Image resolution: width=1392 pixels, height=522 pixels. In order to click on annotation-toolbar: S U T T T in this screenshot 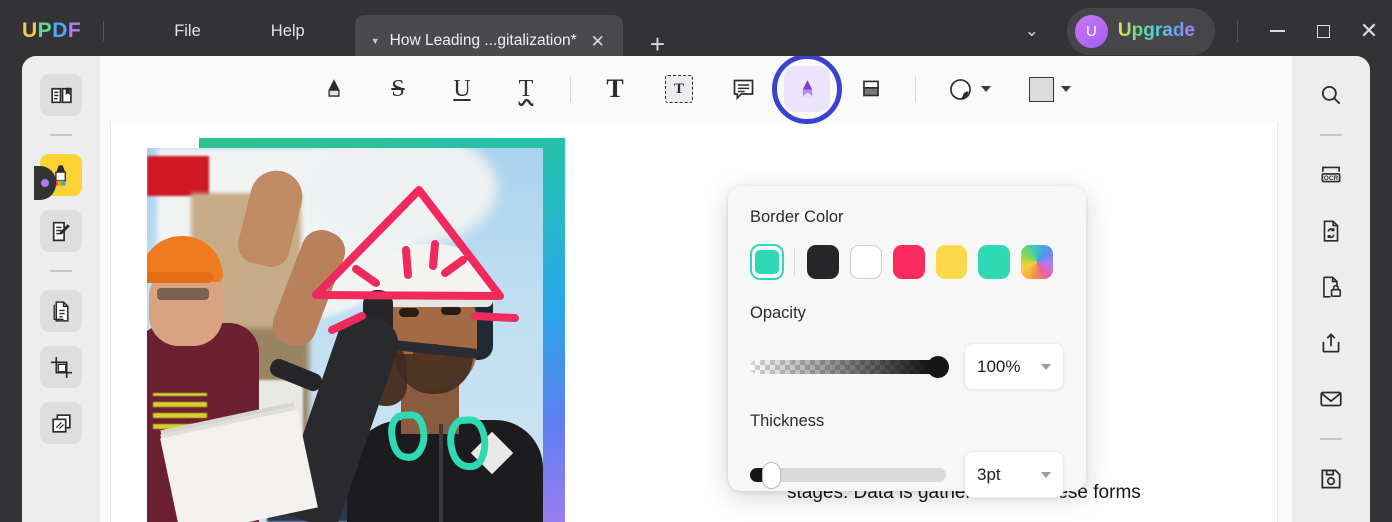, I will do `click(696, 90)`.